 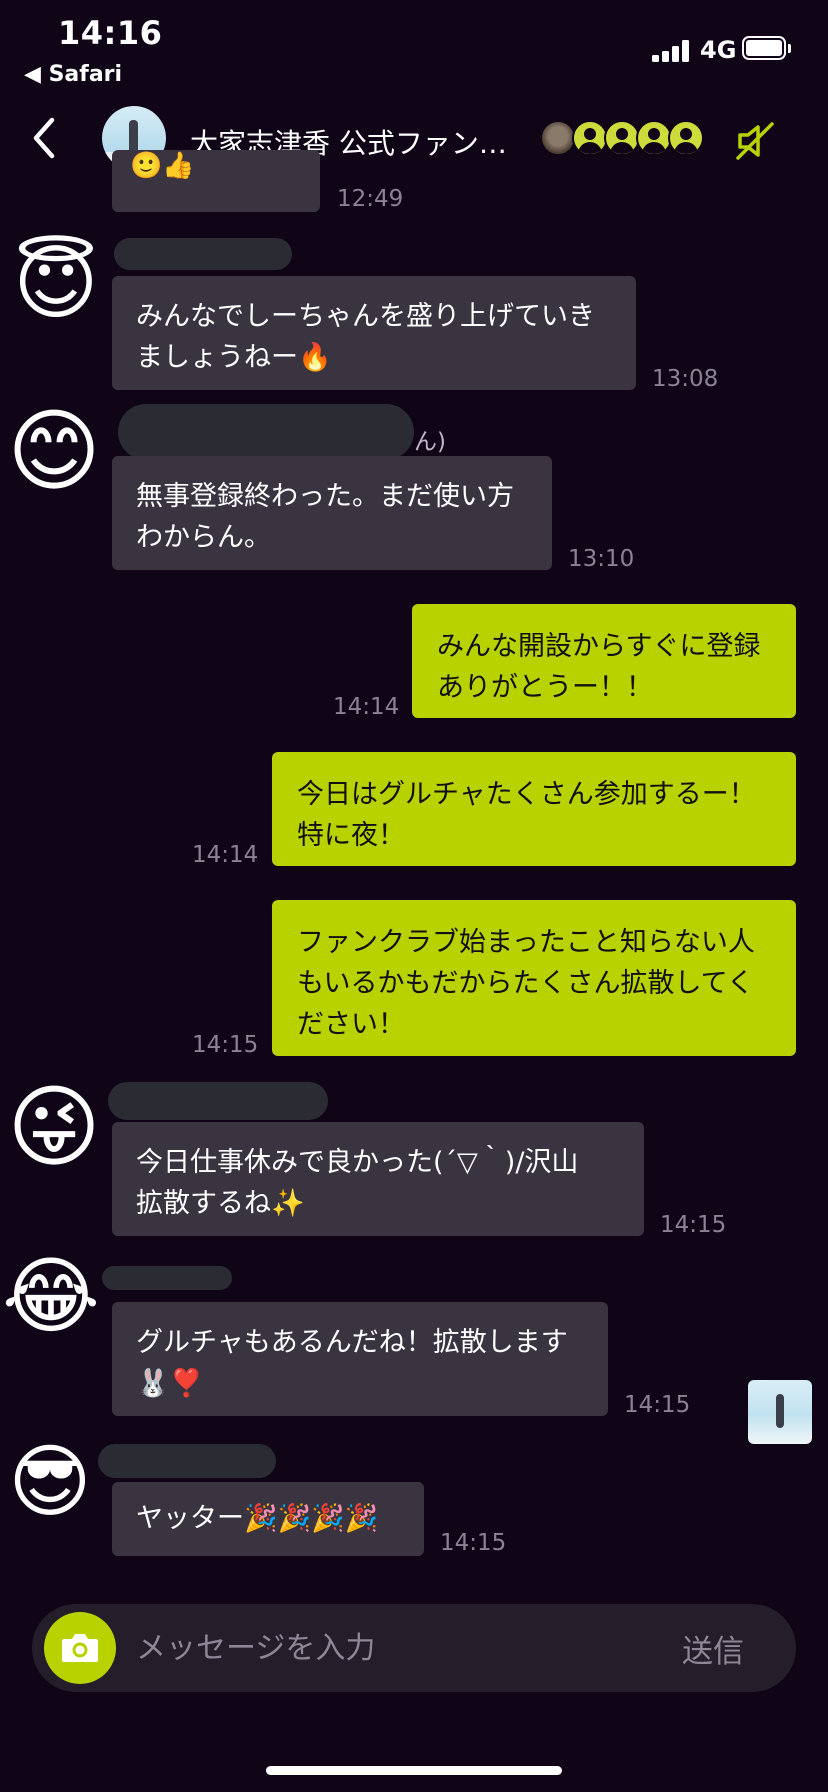 I want to click on face-with-tears-of-joy-emoji: 😂, so click(x=51, y=1296).